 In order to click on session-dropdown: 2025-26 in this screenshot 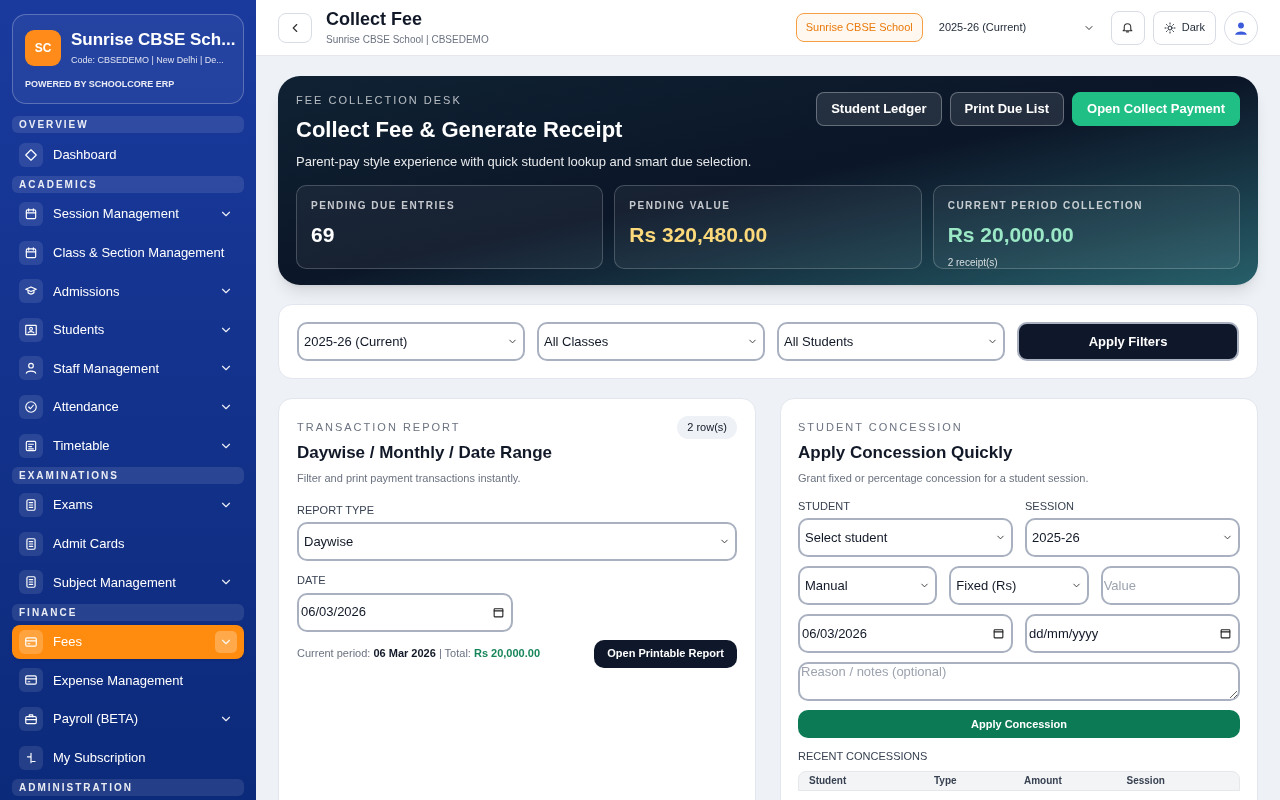, I will do `click(1132, 537)`.